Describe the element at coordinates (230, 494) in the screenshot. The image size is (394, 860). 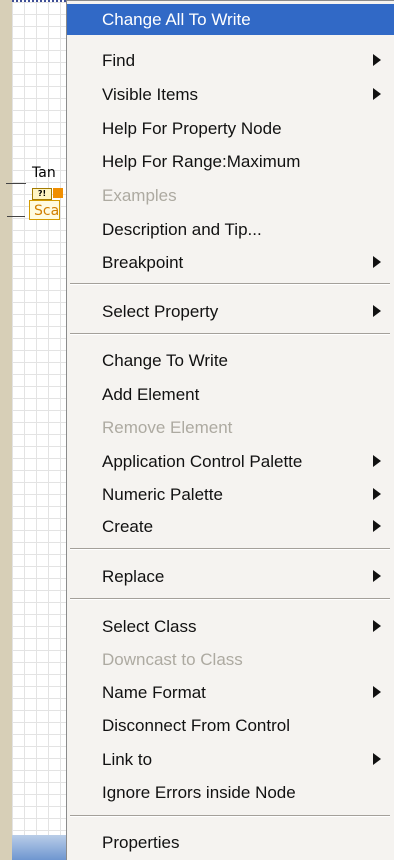
I see `menu-item-numeric-palette: Numeric Palette` at that location.